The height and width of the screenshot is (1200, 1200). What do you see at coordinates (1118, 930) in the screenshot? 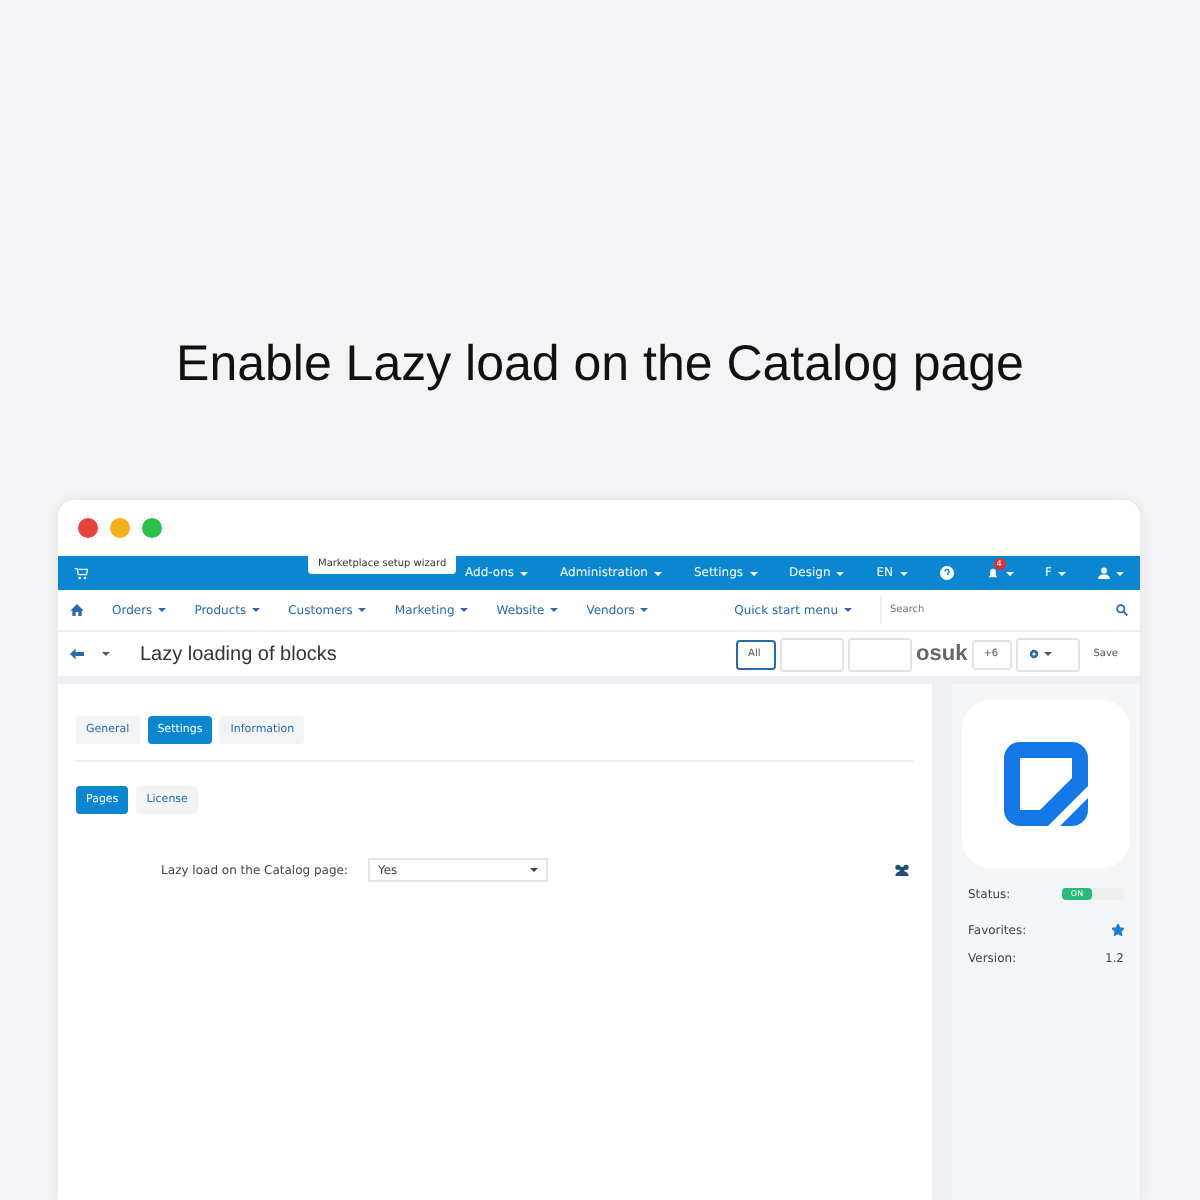
I see `star-icon` at bounding box center [1118, 930].